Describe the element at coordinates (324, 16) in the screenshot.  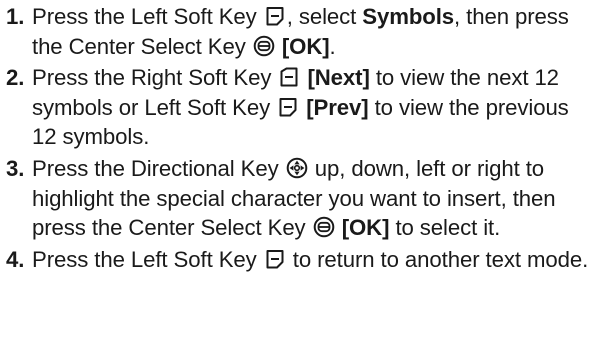
I see `step-text-segment: , select` at that location.